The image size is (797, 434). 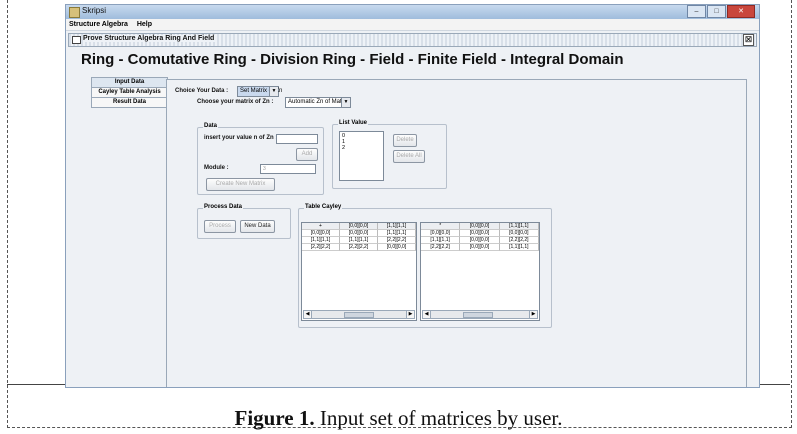 I want to click on caption-label: Figure 1., so click(x=274, y=418).